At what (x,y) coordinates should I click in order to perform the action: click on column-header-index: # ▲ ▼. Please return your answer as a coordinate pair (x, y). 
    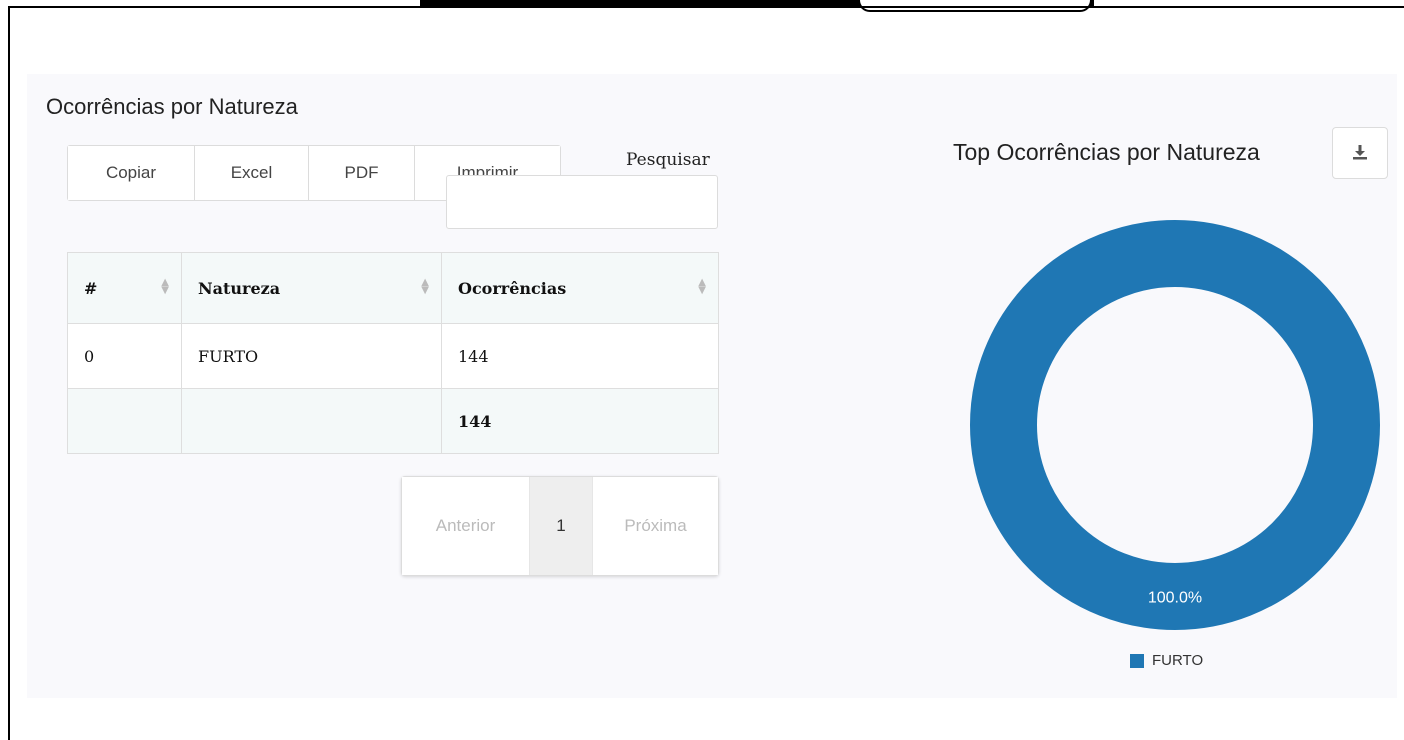
    Looking at the image, I should click on (124, 288).